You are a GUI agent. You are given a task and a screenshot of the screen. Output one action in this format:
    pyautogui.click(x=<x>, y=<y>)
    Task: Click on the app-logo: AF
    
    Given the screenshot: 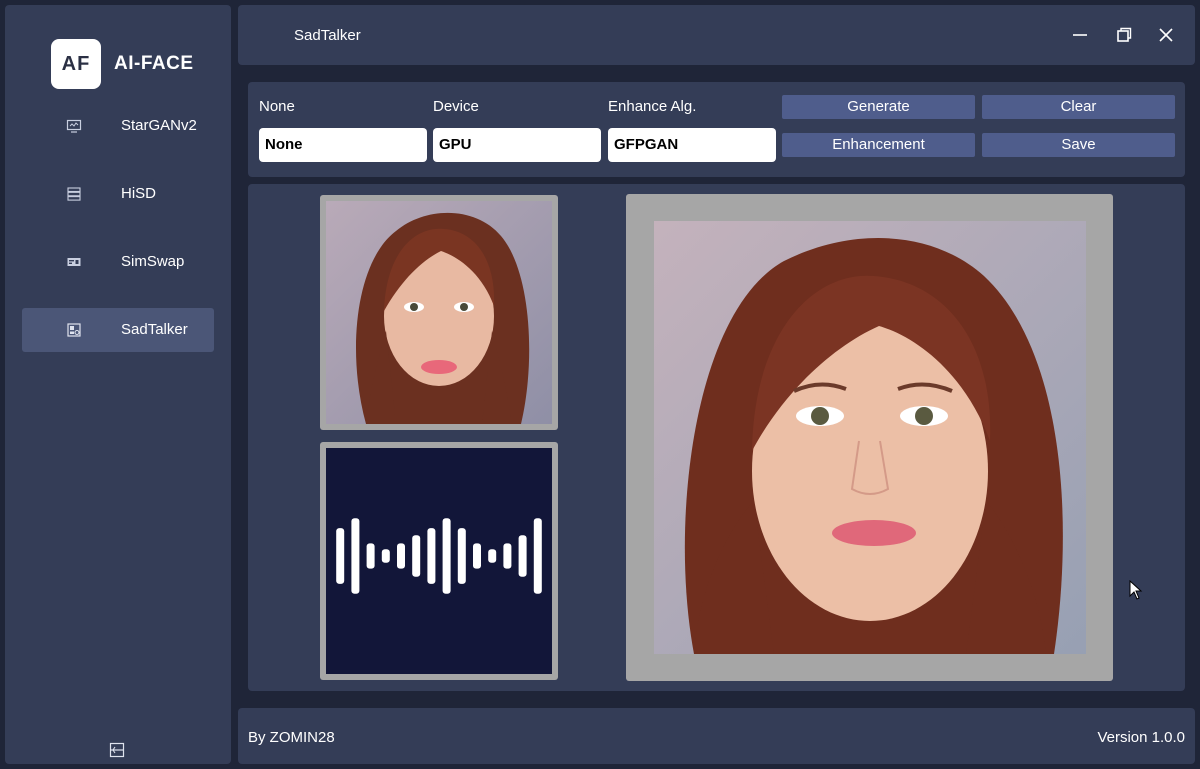 What is the action you would take?
    pyautogui.click(x=76, y=64)
    